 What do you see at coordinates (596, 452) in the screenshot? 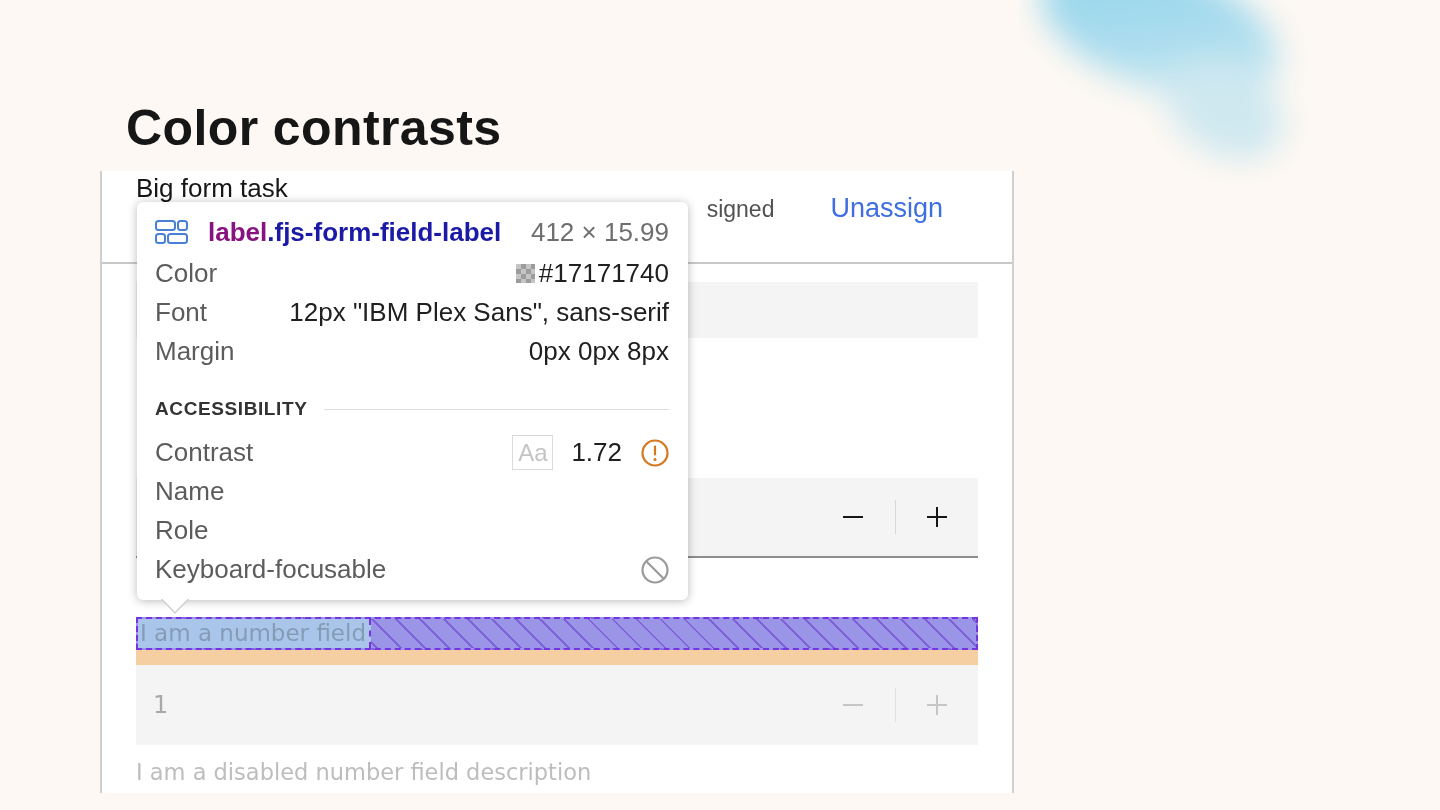
I see `contrast-ratio: 1.72` at bounding box center [596, 452].